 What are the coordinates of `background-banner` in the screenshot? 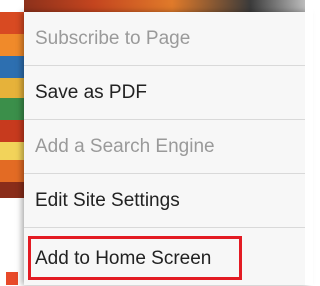 It's located at (156, 6).